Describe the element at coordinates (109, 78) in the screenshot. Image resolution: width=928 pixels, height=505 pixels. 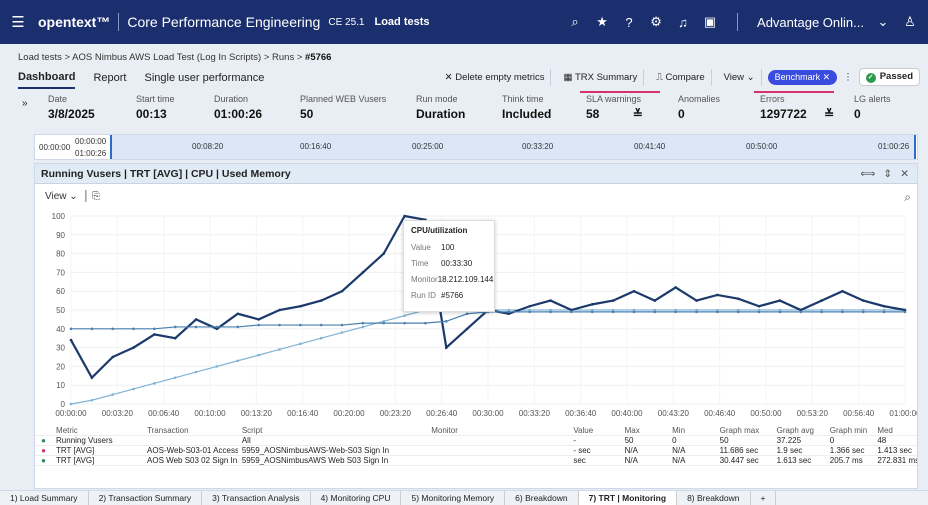
I see `tab-report: Report` at that location.